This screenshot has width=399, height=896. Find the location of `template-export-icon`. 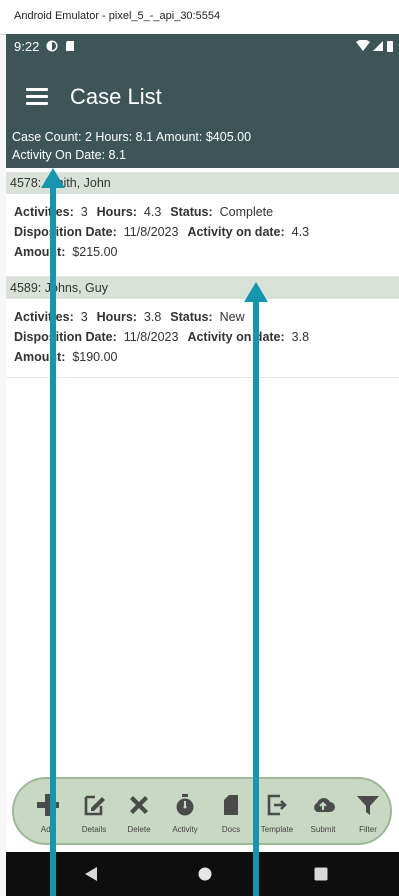

template-export-icon is located at coordinates (277, 805).